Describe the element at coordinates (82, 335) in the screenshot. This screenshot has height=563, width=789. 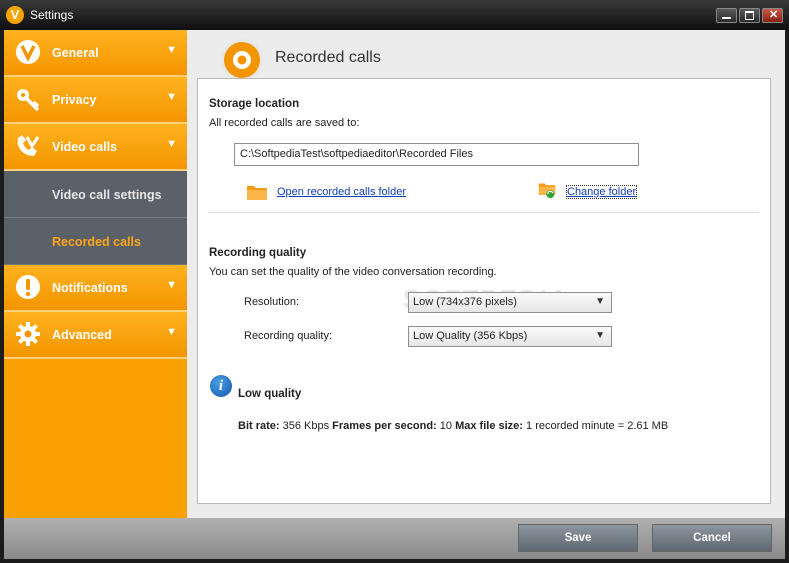
I see `sidebar-item-label: Advanced` at that location.